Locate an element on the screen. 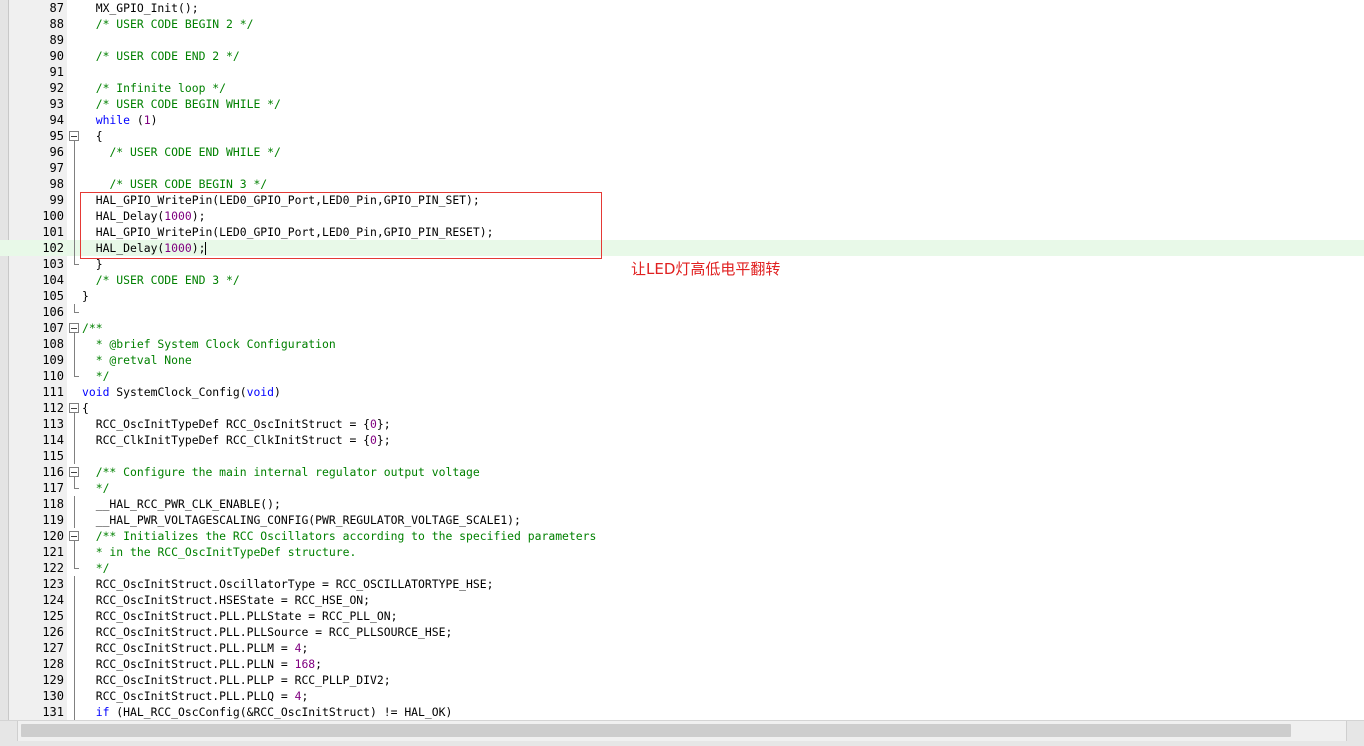 The image size is (1364, 746). code-line: 117 */ is located at coordinates (682, 488).